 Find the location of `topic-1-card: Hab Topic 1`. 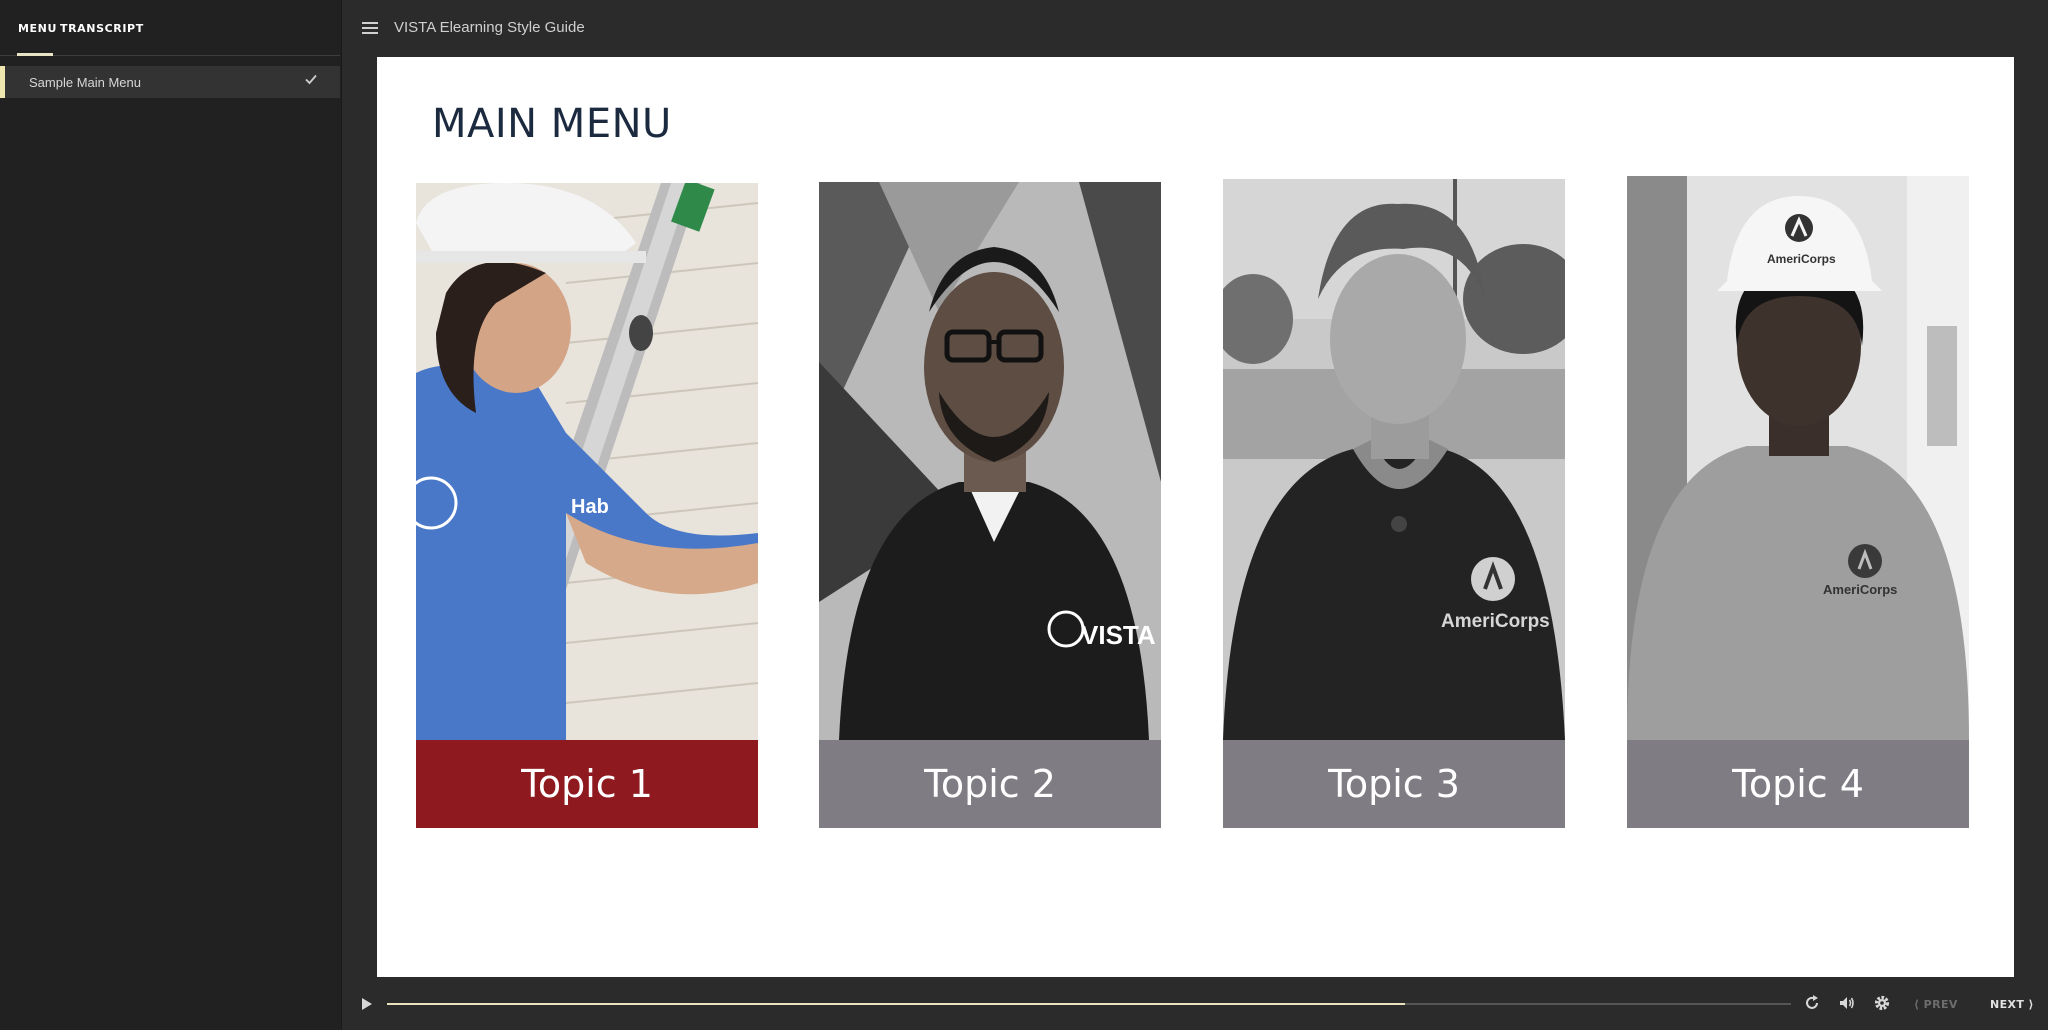

topic-1-card: Hab Topic 1 is located at coordinates (587, 505).